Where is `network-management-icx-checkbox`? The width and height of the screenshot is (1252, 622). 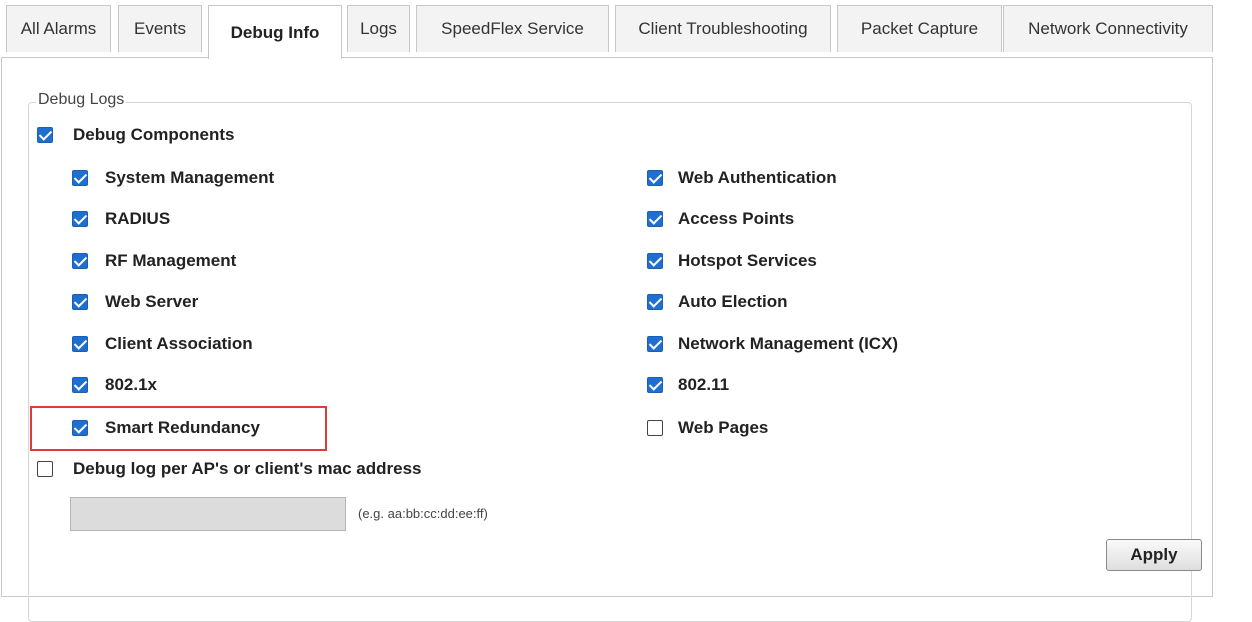 network-management-icx-checkbox is located at coordinates (655, 344).